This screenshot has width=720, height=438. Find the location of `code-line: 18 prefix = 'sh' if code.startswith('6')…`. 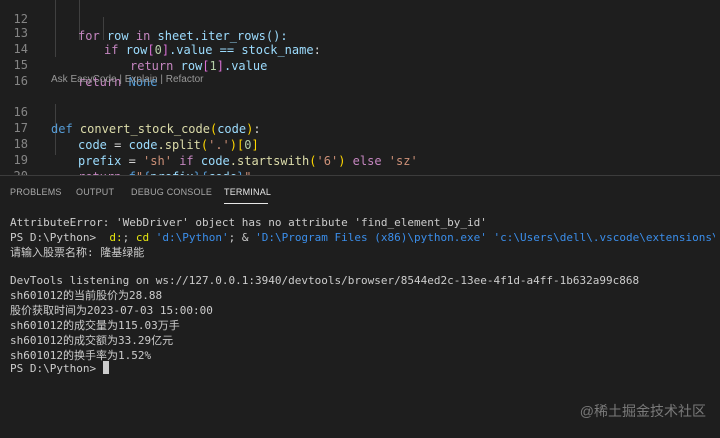

code-line: 18 prefix = 'sh' if code.startswith('6')… is located at coordinates (360, 143).